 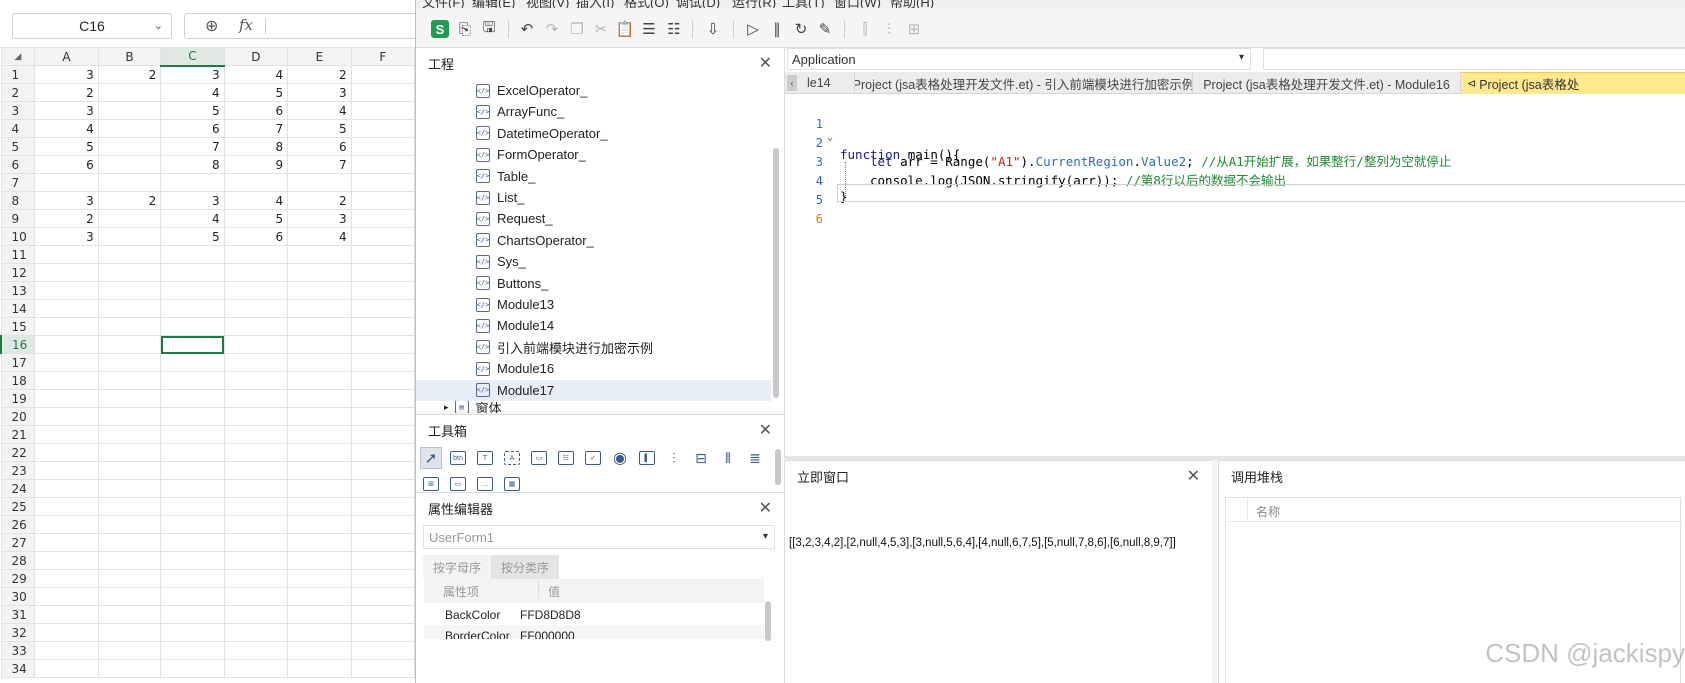 I want to click on row-header: 22, so click(x=18, y=452).